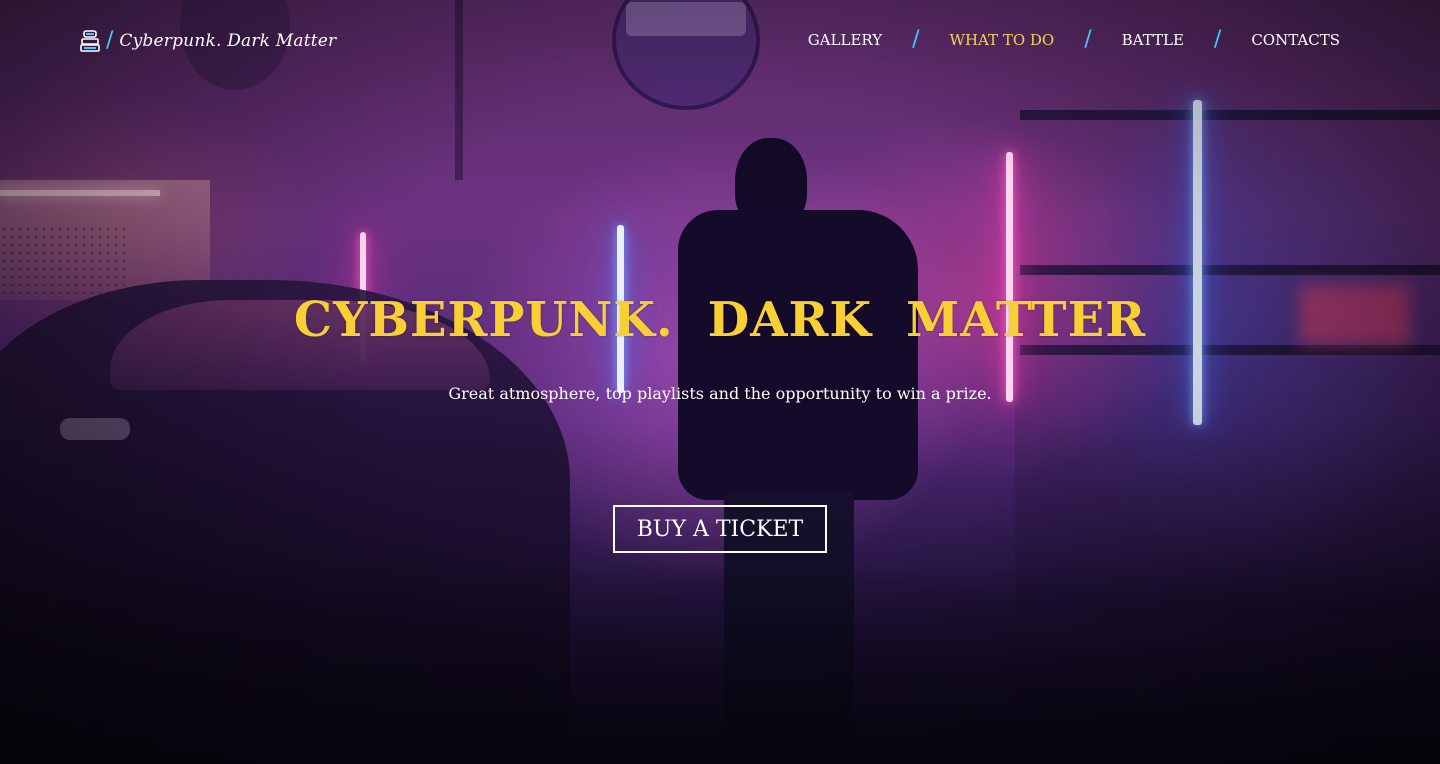  What do you see at coordinates (720, 529) in the screenshot?
I see `buy-ticket-button: BUY A TICKET` at bounding box center [720, 529].